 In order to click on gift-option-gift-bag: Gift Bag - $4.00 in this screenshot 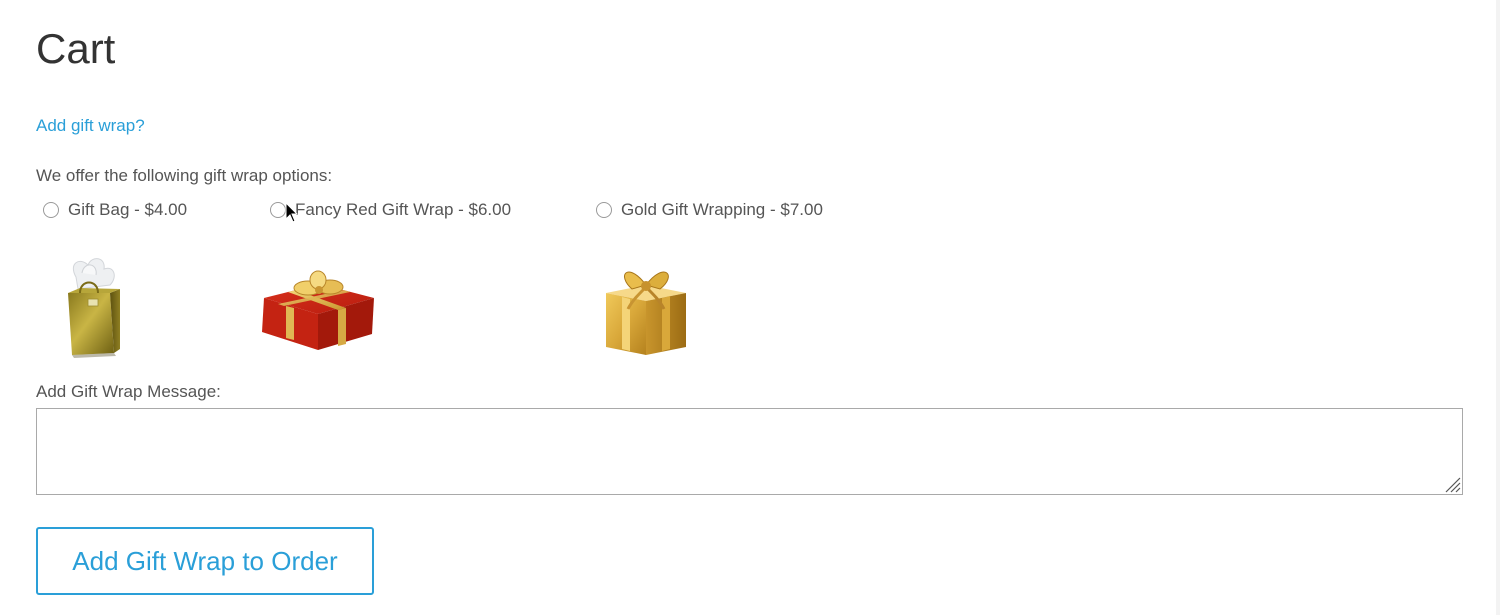, I will do `click(115, 210)`.